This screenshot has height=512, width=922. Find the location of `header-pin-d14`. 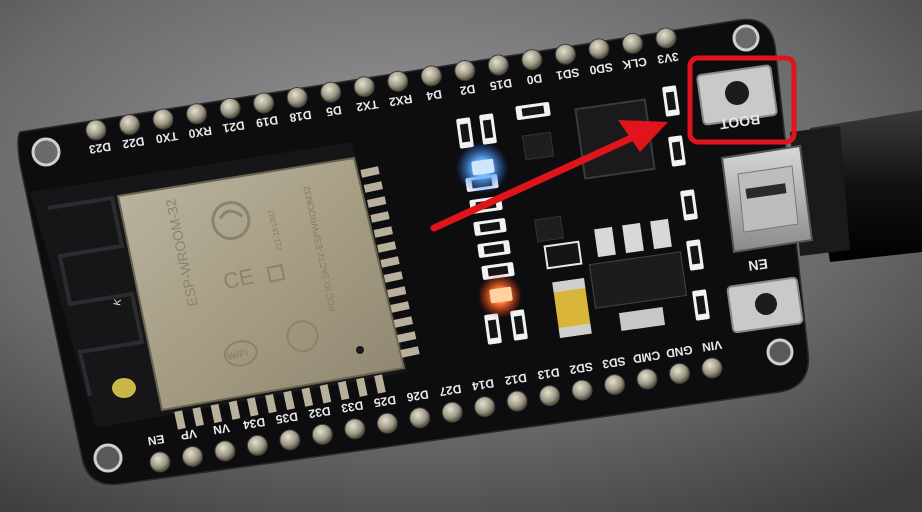

header-pin-d14 is located at coordinates (485, 407).